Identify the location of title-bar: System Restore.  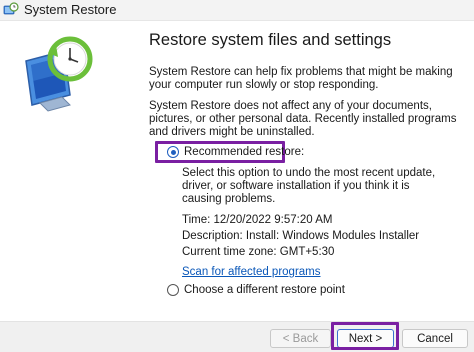
(237, 10).